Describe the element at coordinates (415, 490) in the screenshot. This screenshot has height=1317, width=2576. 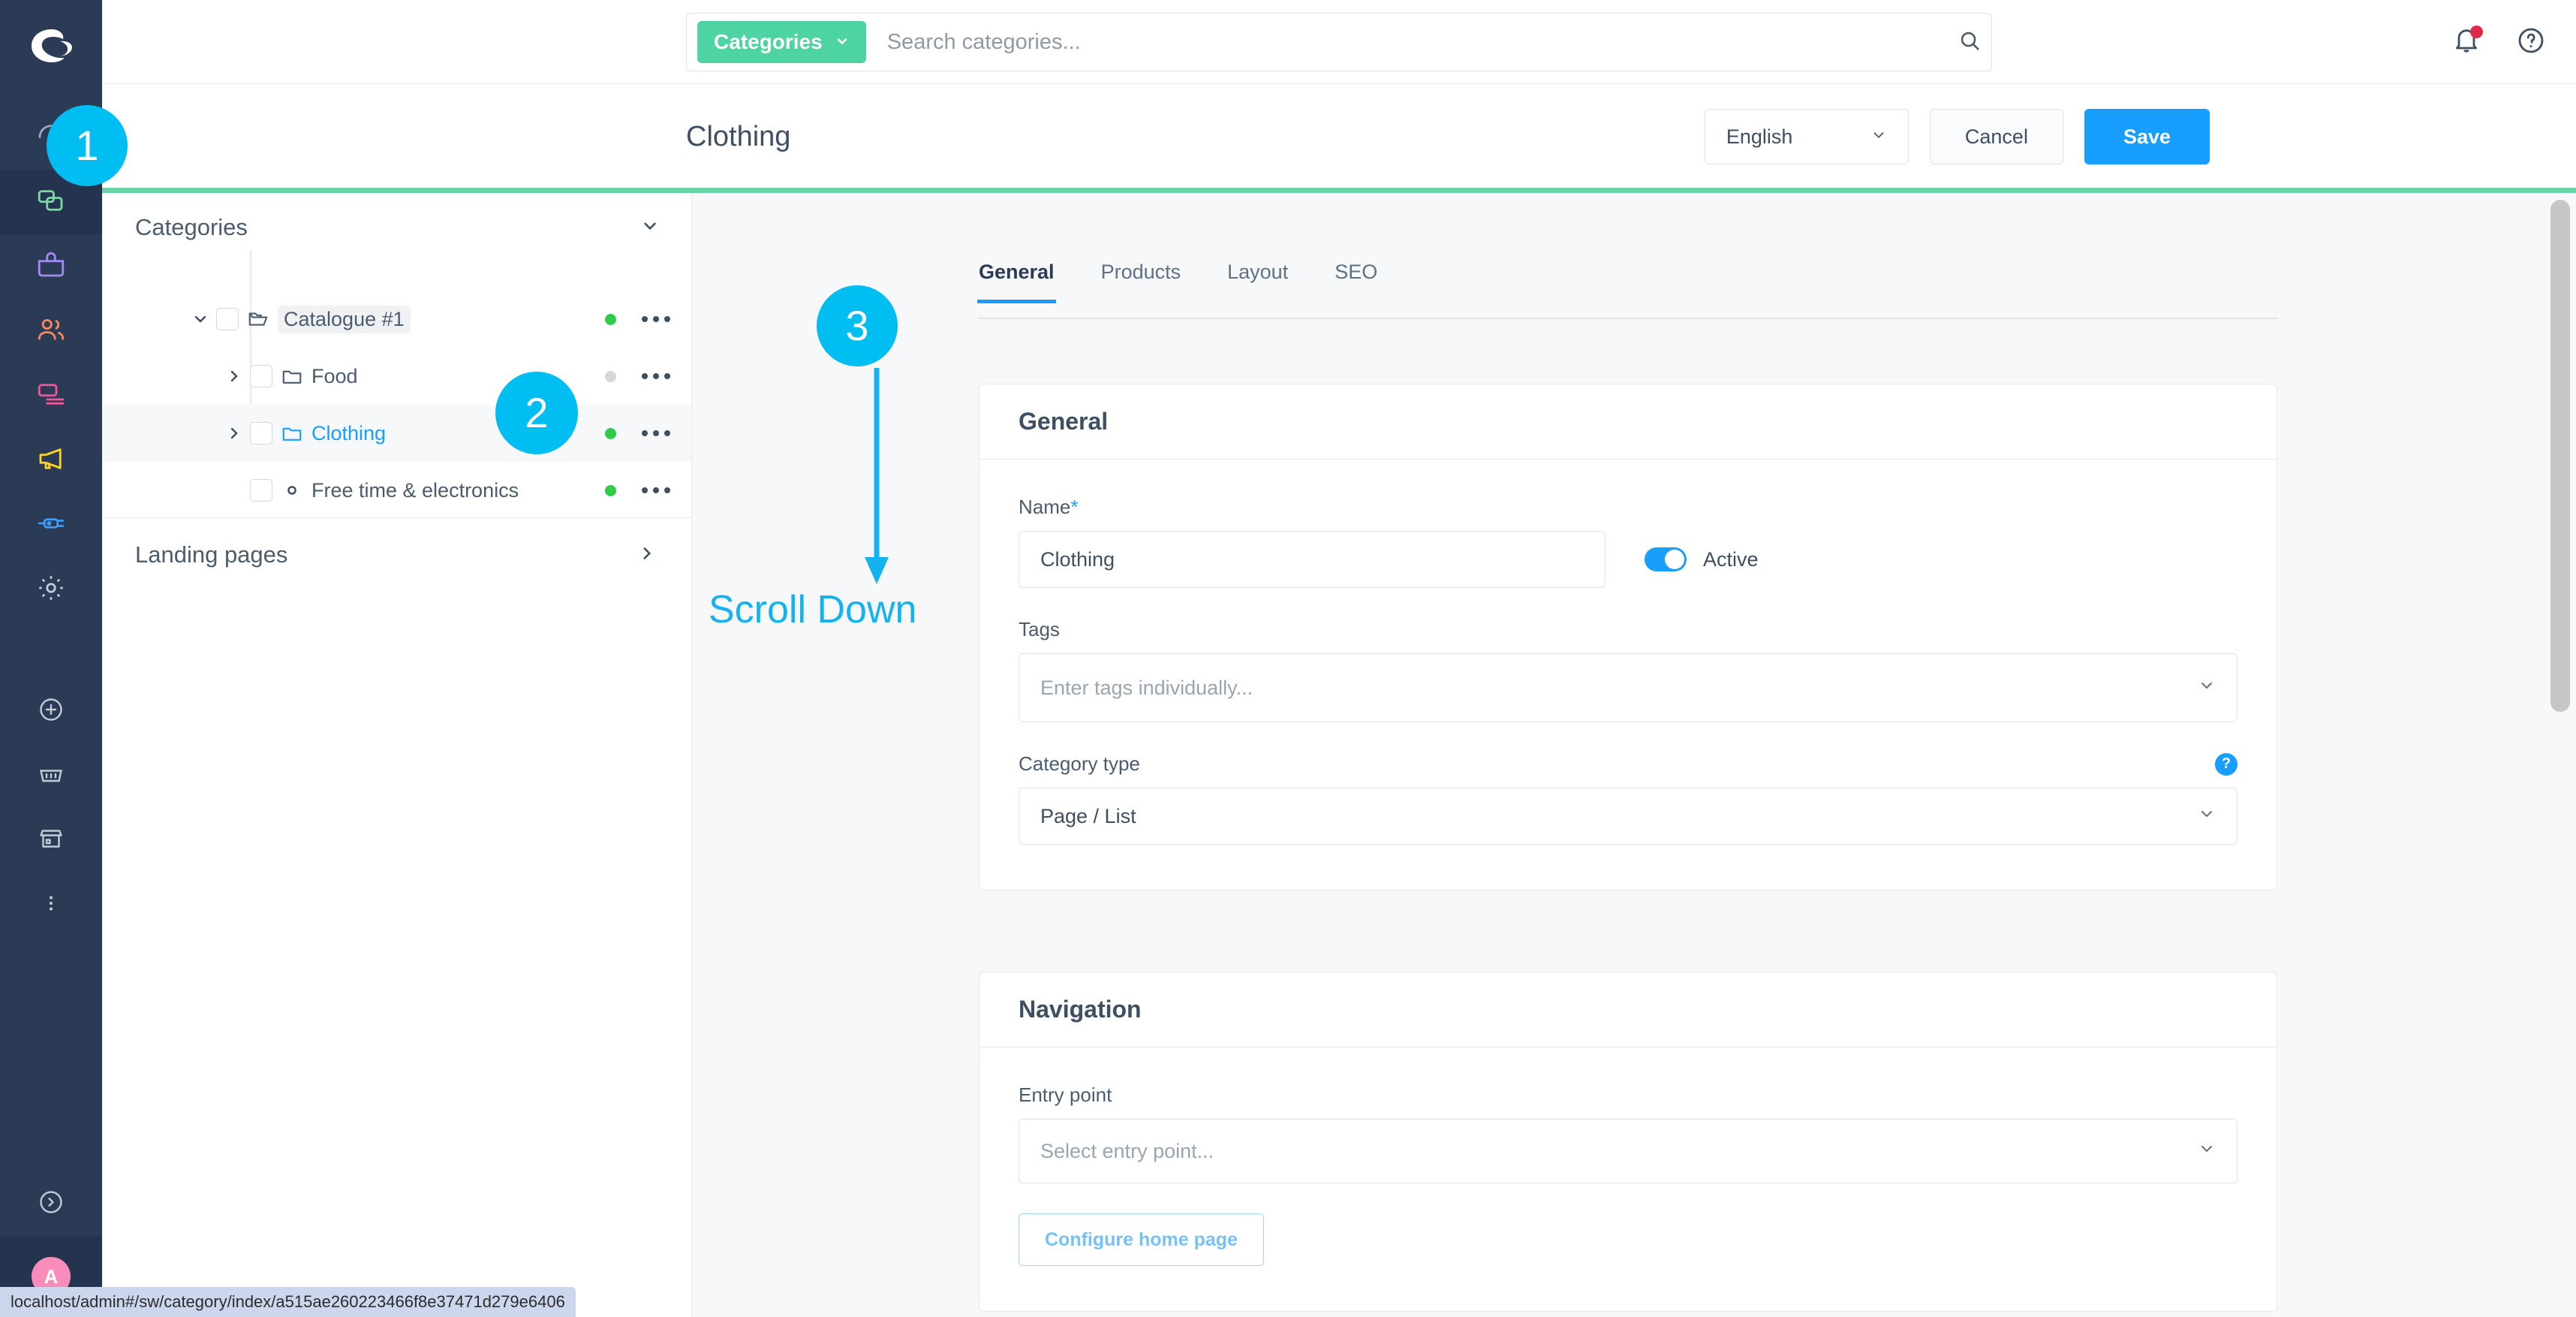
I see `tree-node-label: Free time & electronics` at that location.